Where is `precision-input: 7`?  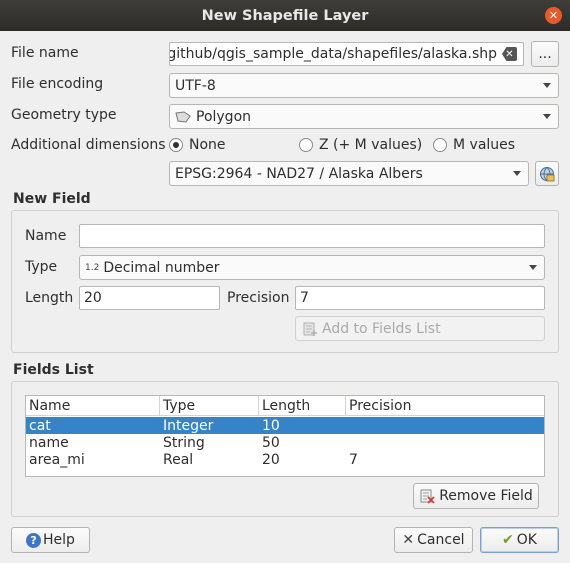
precision-input: 7 is located at coordinates (420, 298).